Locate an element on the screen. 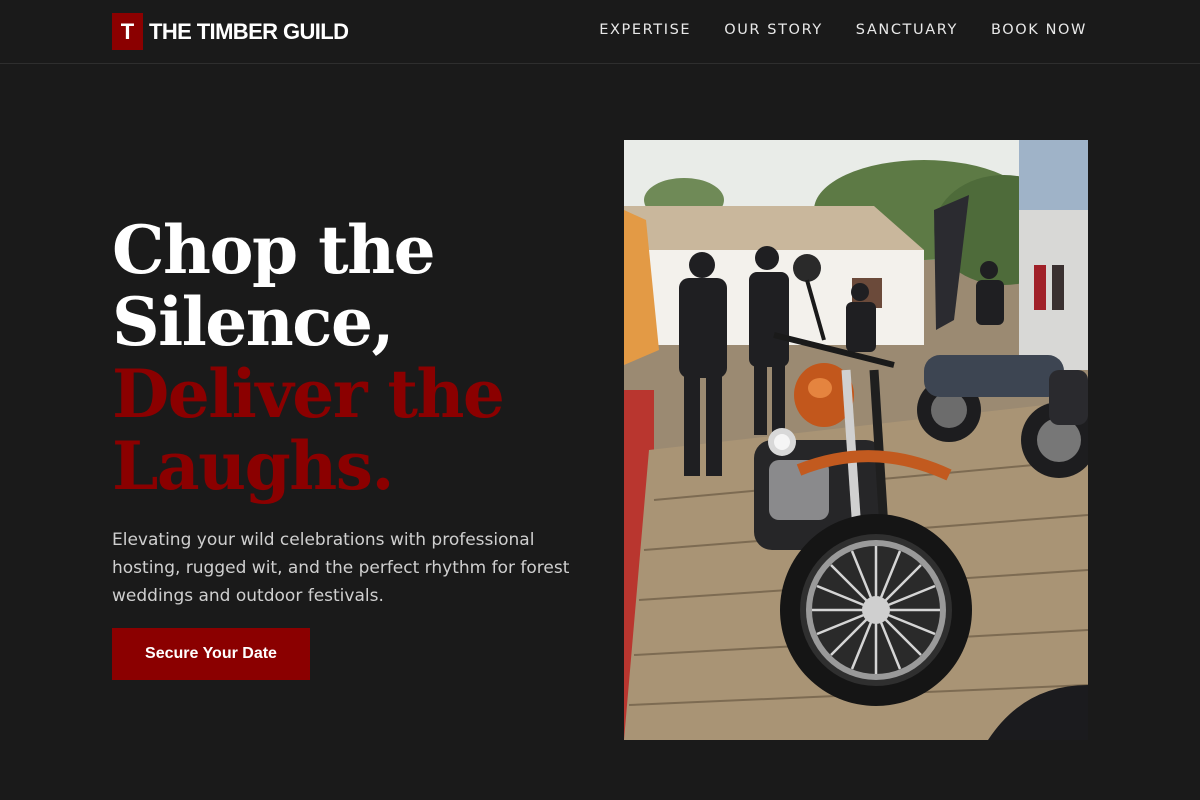 This screenshot has height=800, width=1200. brand-name: THE TIMBER GUILD is located at coordinates (249, 31).